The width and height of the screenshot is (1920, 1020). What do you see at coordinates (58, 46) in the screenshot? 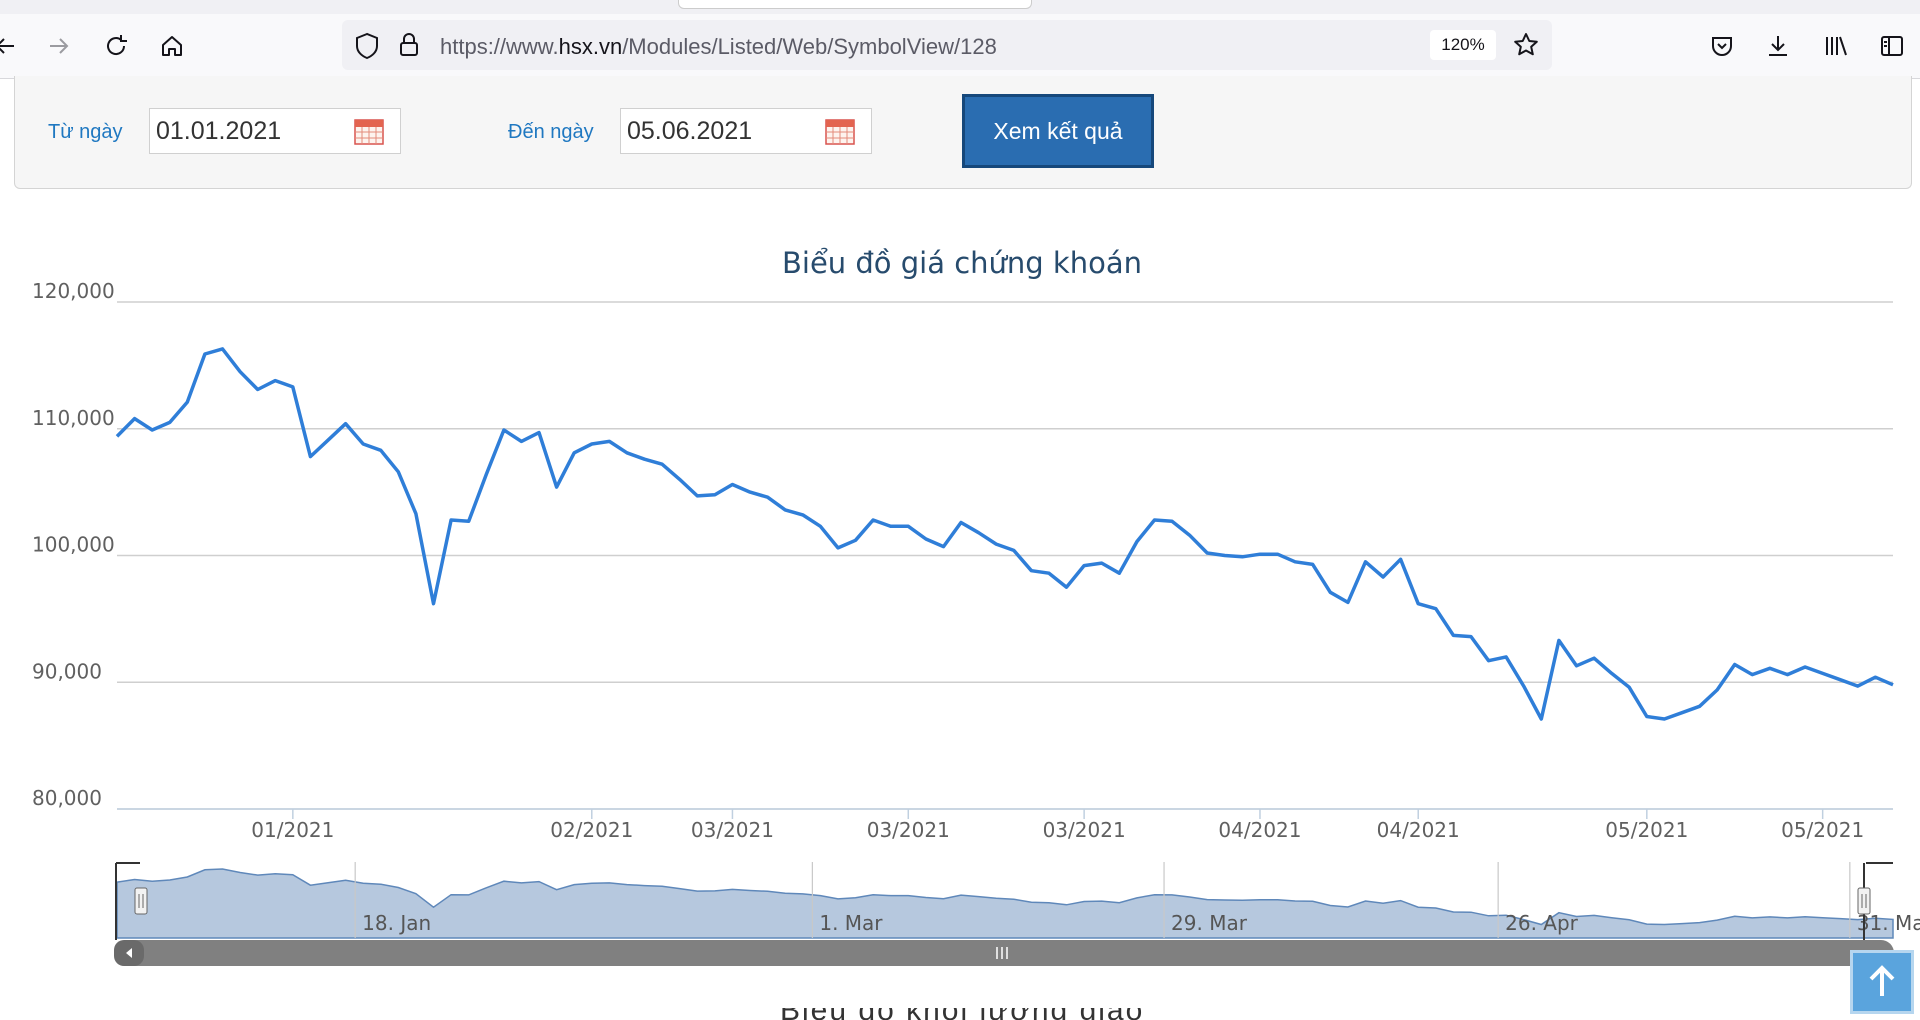
I see `forward-arrow-icon` at bounding box center [58, 46].